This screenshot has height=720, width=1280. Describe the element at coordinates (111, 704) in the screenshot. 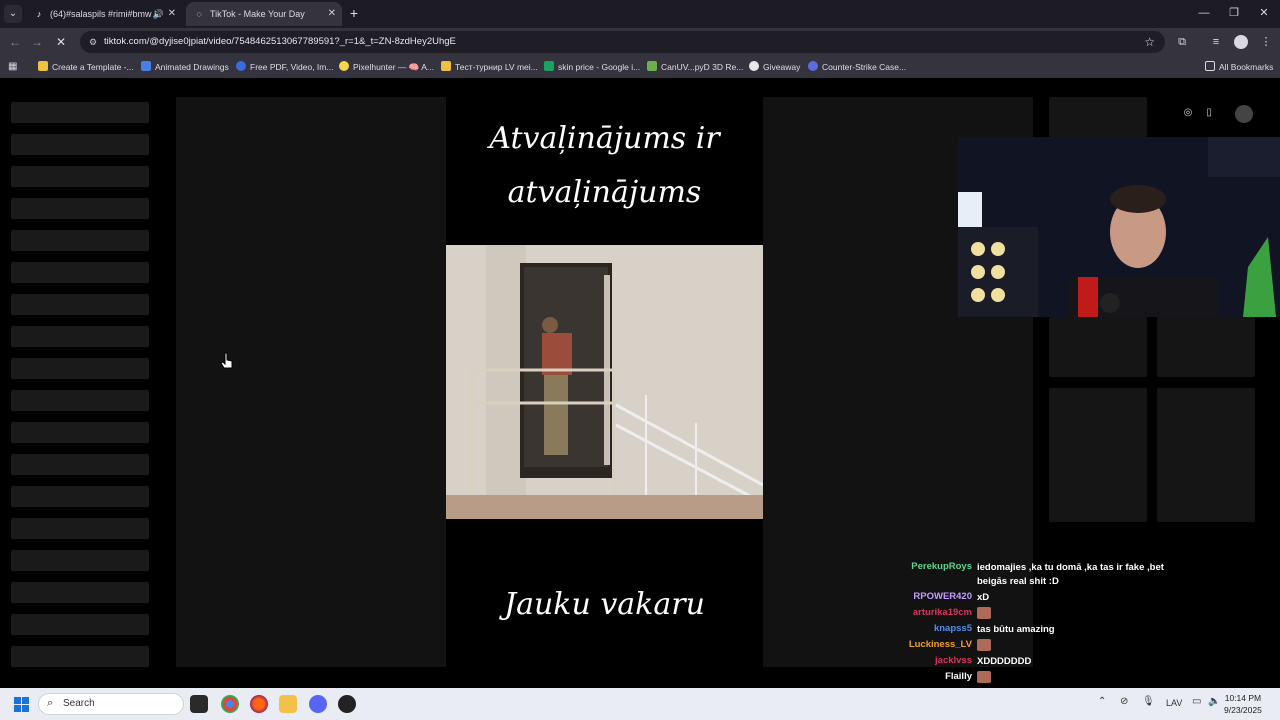

I see `taskbar-search: ⌕ Search` at that location.